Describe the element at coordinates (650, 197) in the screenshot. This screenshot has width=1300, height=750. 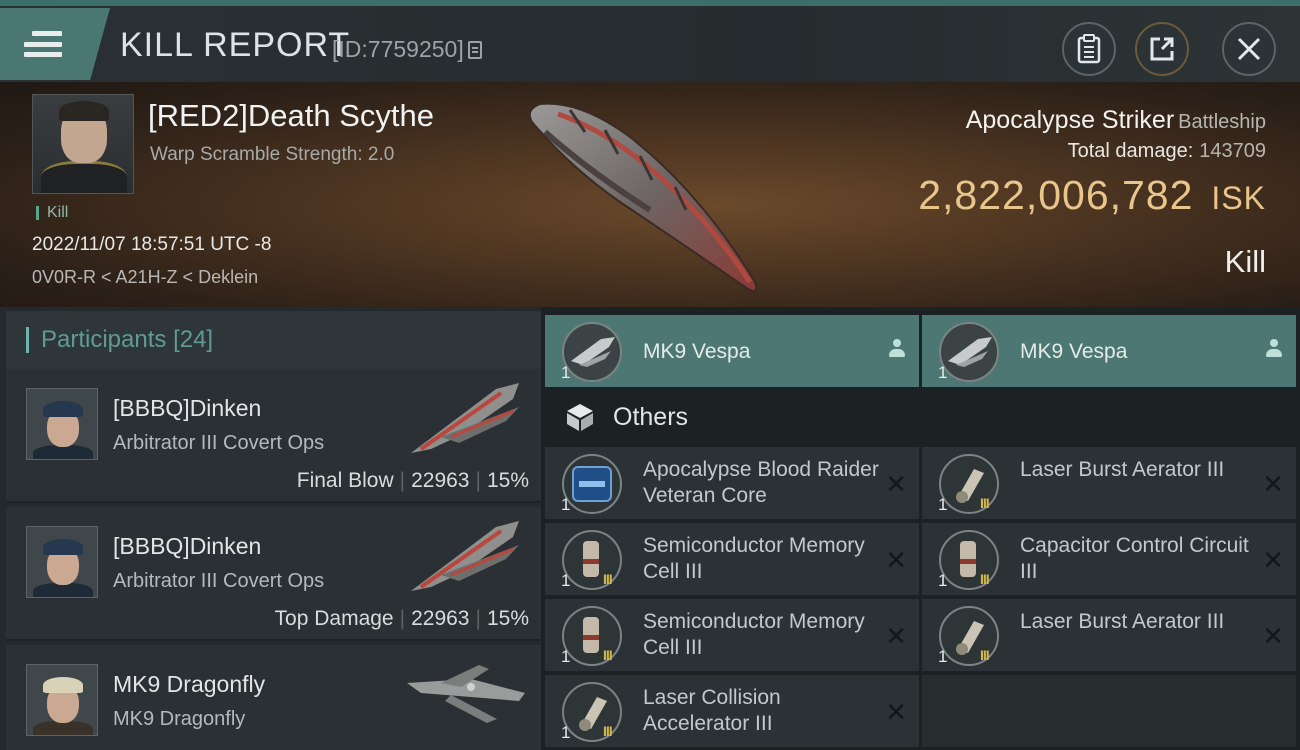
I see `victim-ship-image` at that location.